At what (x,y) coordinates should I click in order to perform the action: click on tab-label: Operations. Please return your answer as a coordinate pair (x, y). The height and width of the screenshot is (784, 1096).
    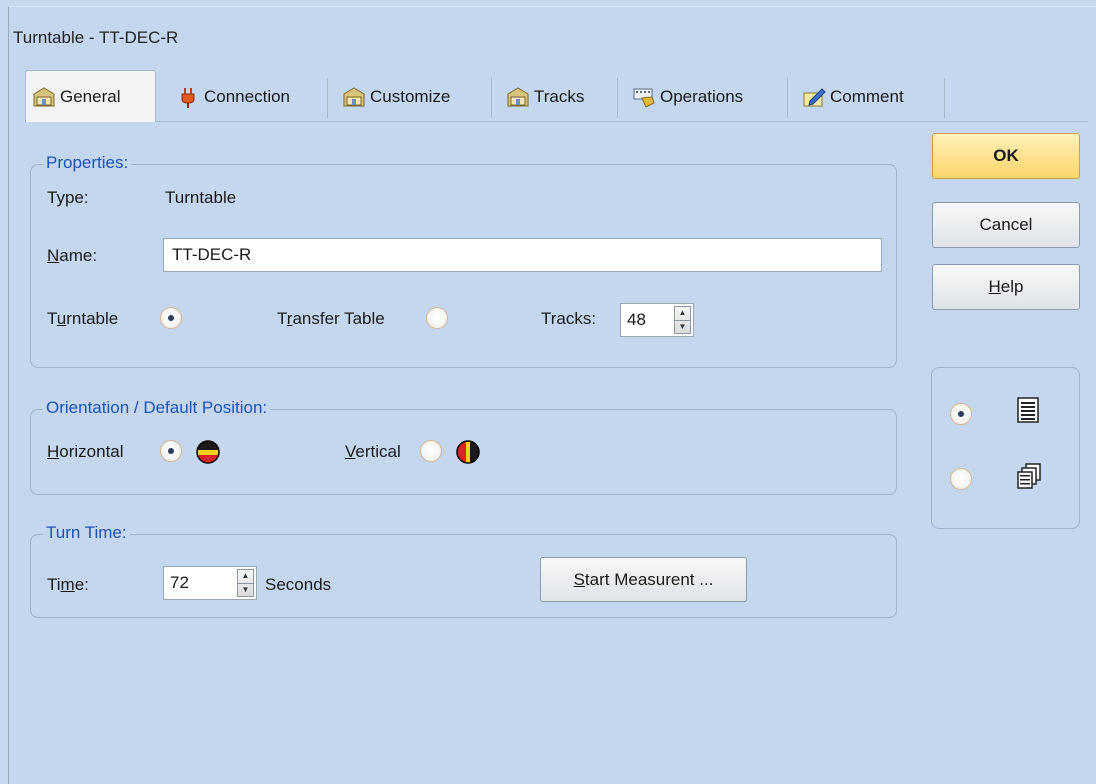
    Looking at the image, I should click on (702, 96).